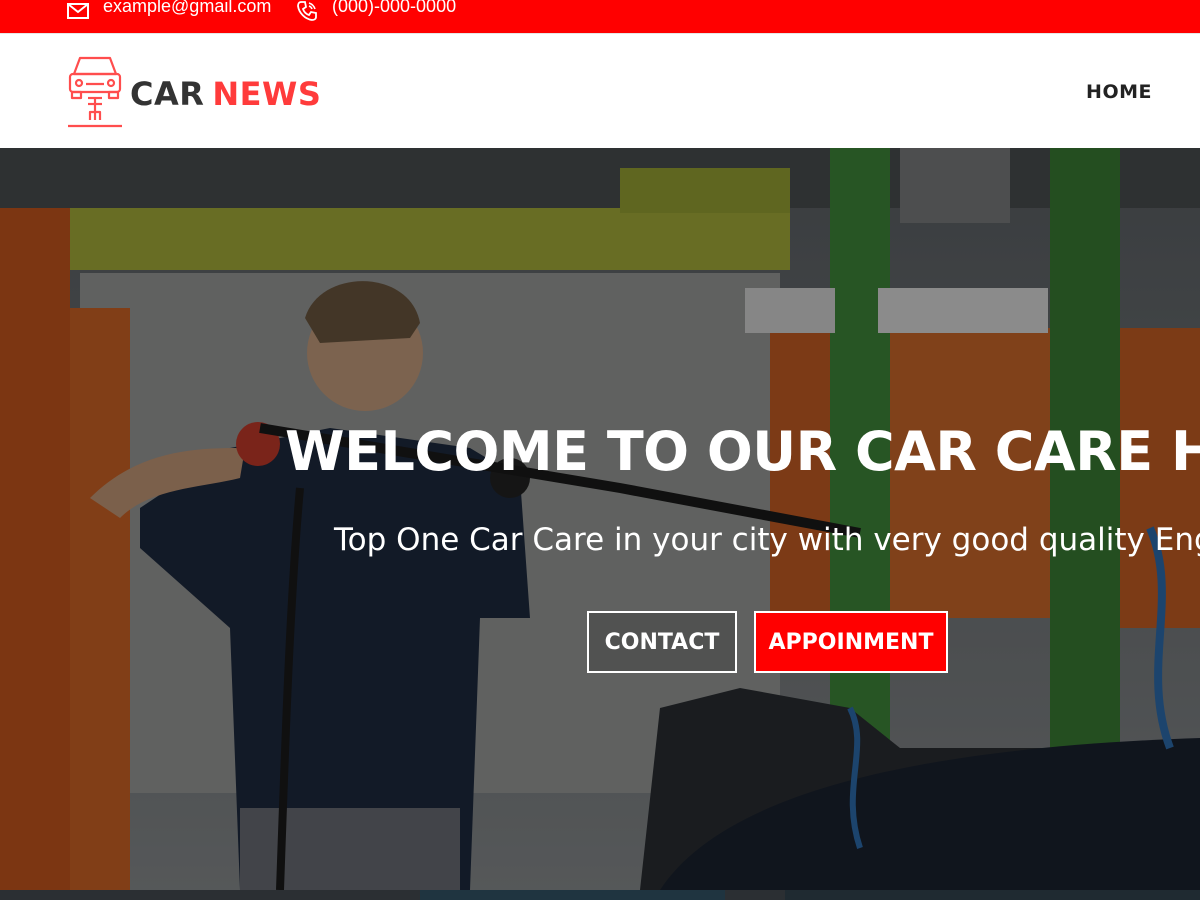 The width and height of the screenshot is (1200, 900). What do you see at coordinates (600, 91) in the screenshot?
I see `site-header: CAR NEWS HOME` at bounding box center [600, 91].